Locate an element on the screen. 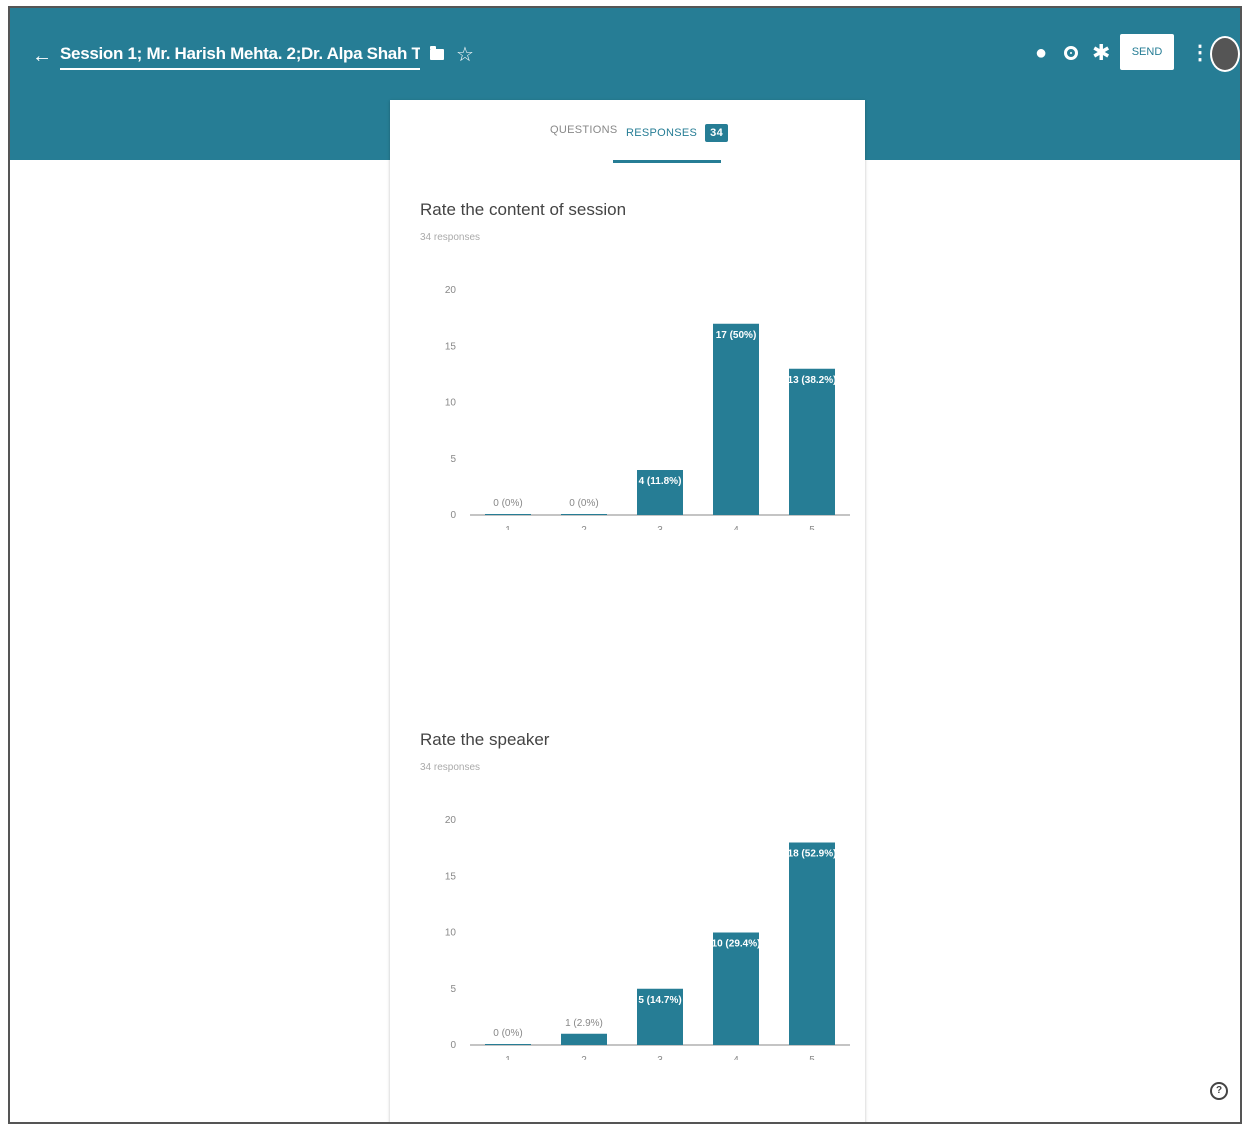 This screenshot has height=1127, width=1246. active-tab-indicator is located at coordinates (667, 161).